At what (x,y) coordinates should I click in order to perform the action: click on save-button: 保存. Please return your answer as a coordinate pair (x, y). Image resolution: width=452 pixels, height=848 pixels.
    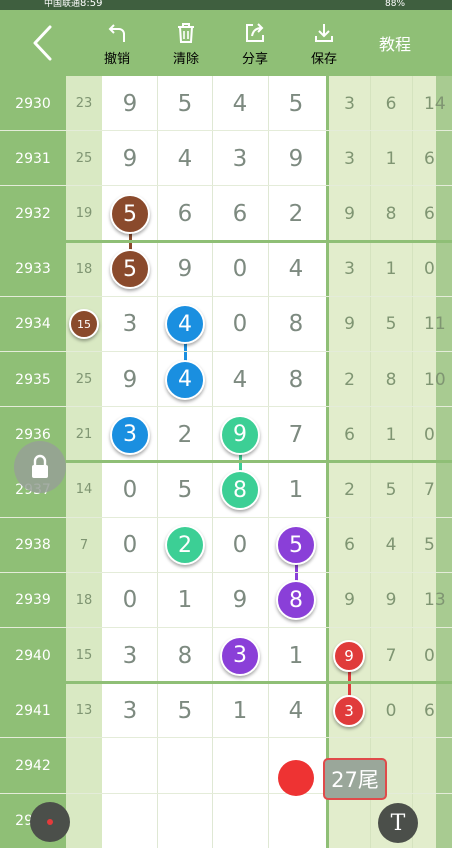
    Looking at the image, I should click on (324, 43).